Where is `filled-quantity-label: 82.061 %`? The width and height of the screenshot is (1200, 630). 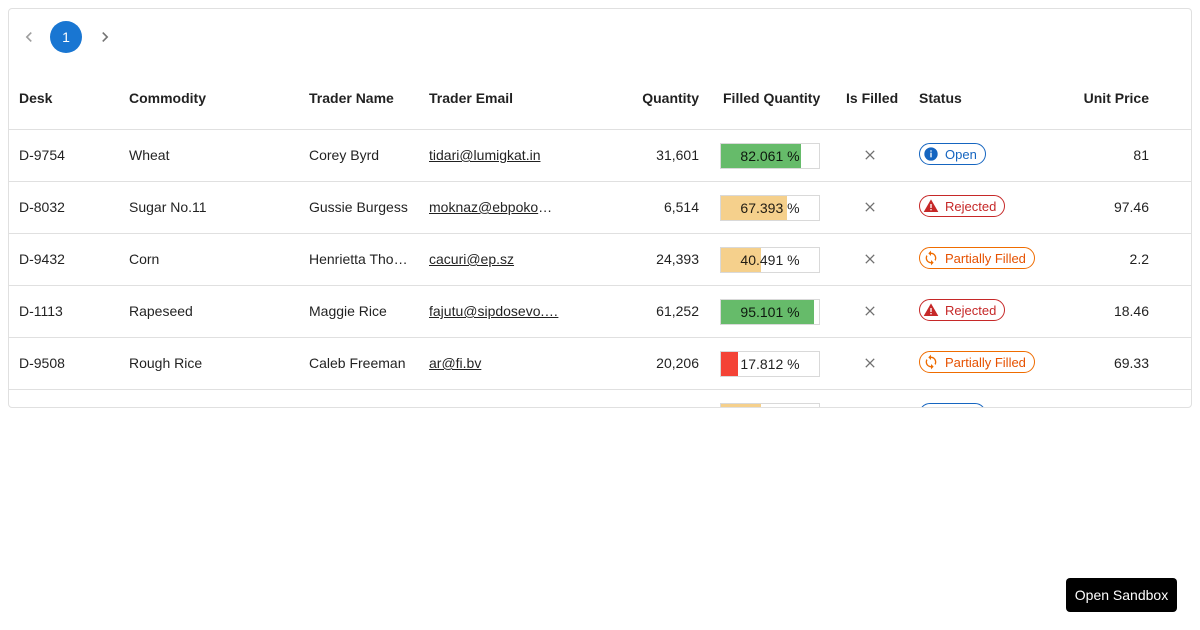
filled-quantity-label: 82.061 % is located at coordinates (770, 156).